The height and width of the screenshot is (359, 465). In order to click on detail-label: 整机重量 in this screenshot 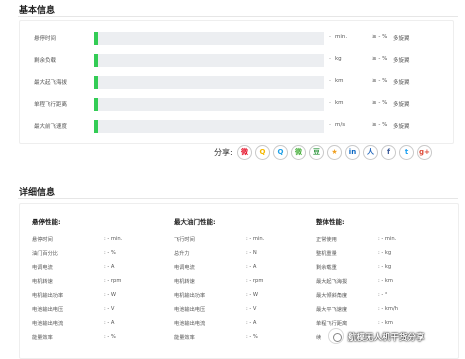, I will do `click(326, 254)`.